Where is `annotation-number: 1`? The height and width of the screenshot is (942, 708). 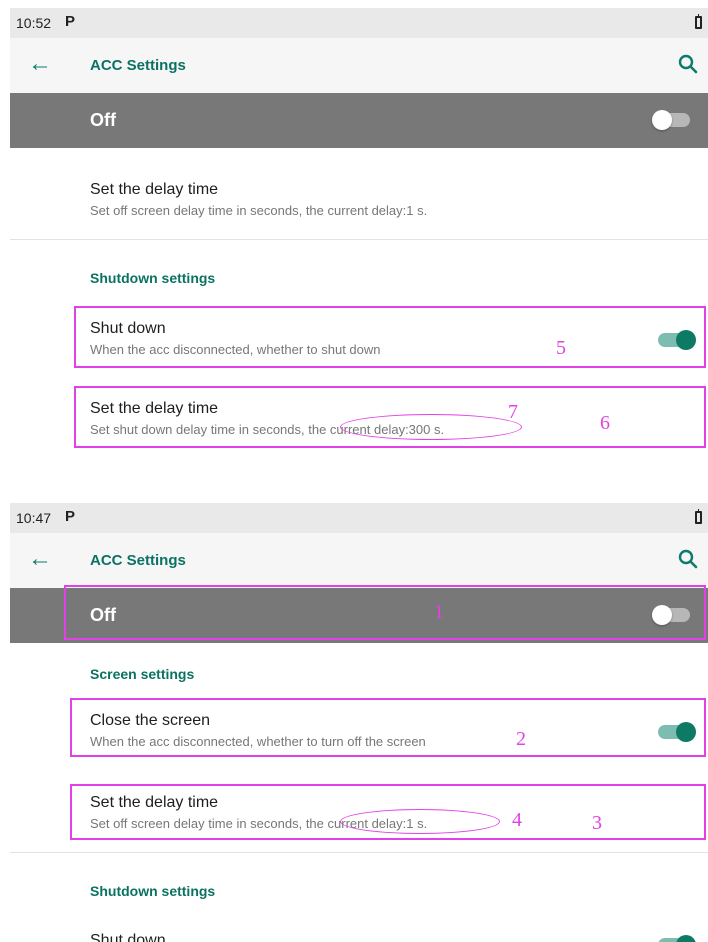 annotation-number: 1 is located at coordinates (439, 612).